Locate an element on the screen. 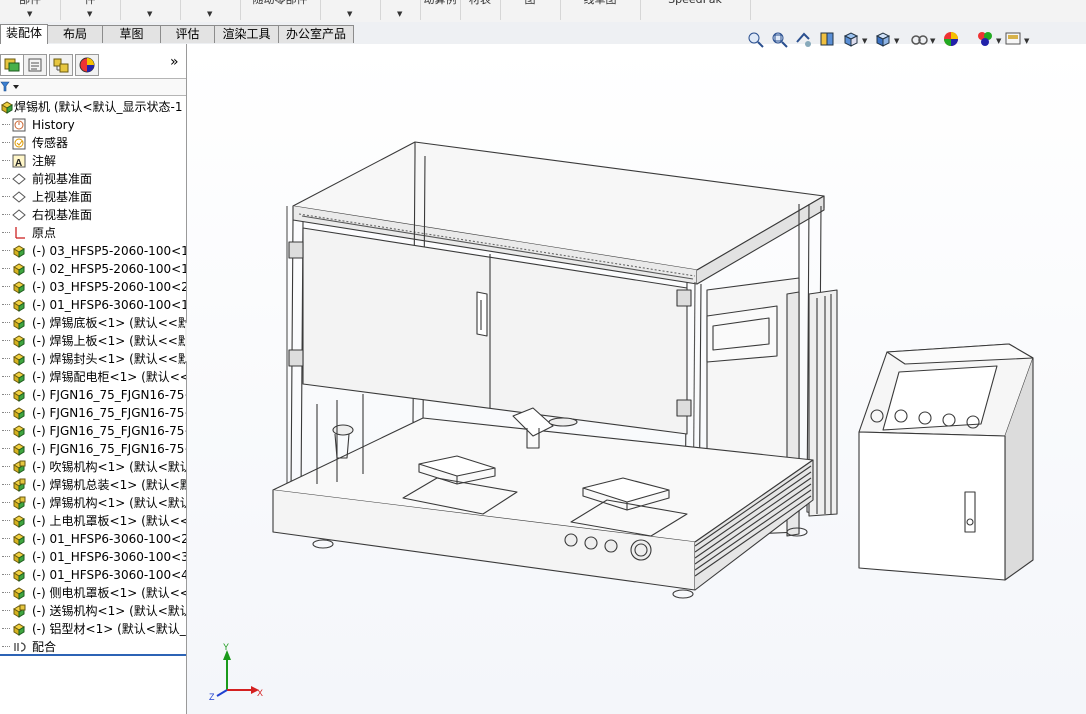 The image size is (1086, 714). tree-item-label: 原点 is located at coordinates (44, 233).